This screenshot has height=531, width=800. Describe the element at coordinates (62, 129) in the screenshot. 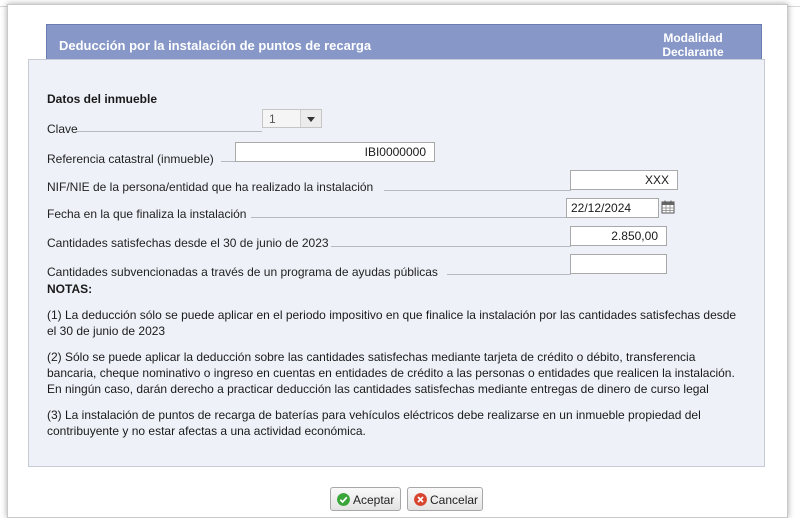

I see `clave-label: Clave` at that location.